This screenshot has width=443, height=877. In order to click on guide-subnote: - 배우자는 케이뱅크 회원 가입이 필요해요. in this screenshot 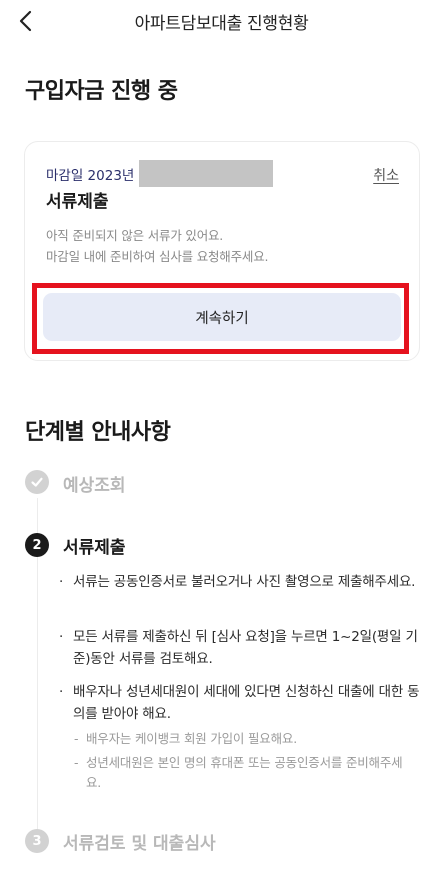, I will do `click(244, 739)`.